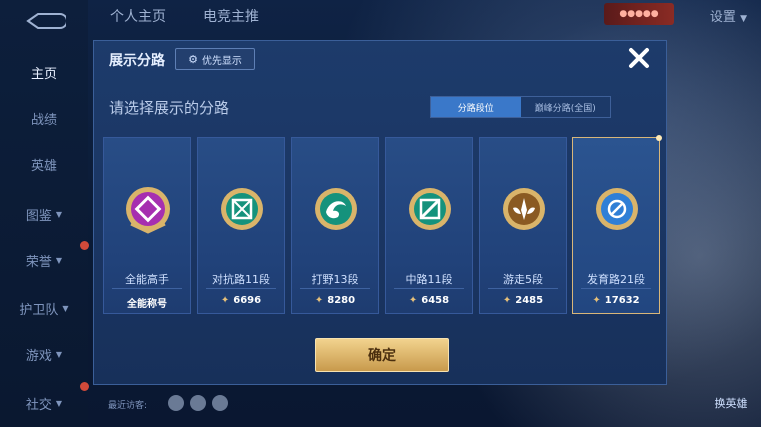 The width and height of the screenshot is (761, 427). What do you see at coordinates (44, 118) in the screenshot?
I see `nav-record: 战绩` at bounding box center [44, 118].